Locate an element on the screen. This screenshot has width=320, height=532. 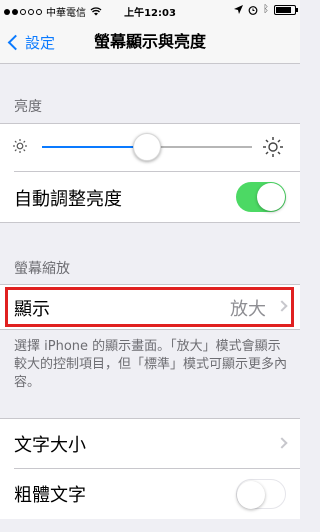
brightness-low-icon is located at coordinates (20, 146).